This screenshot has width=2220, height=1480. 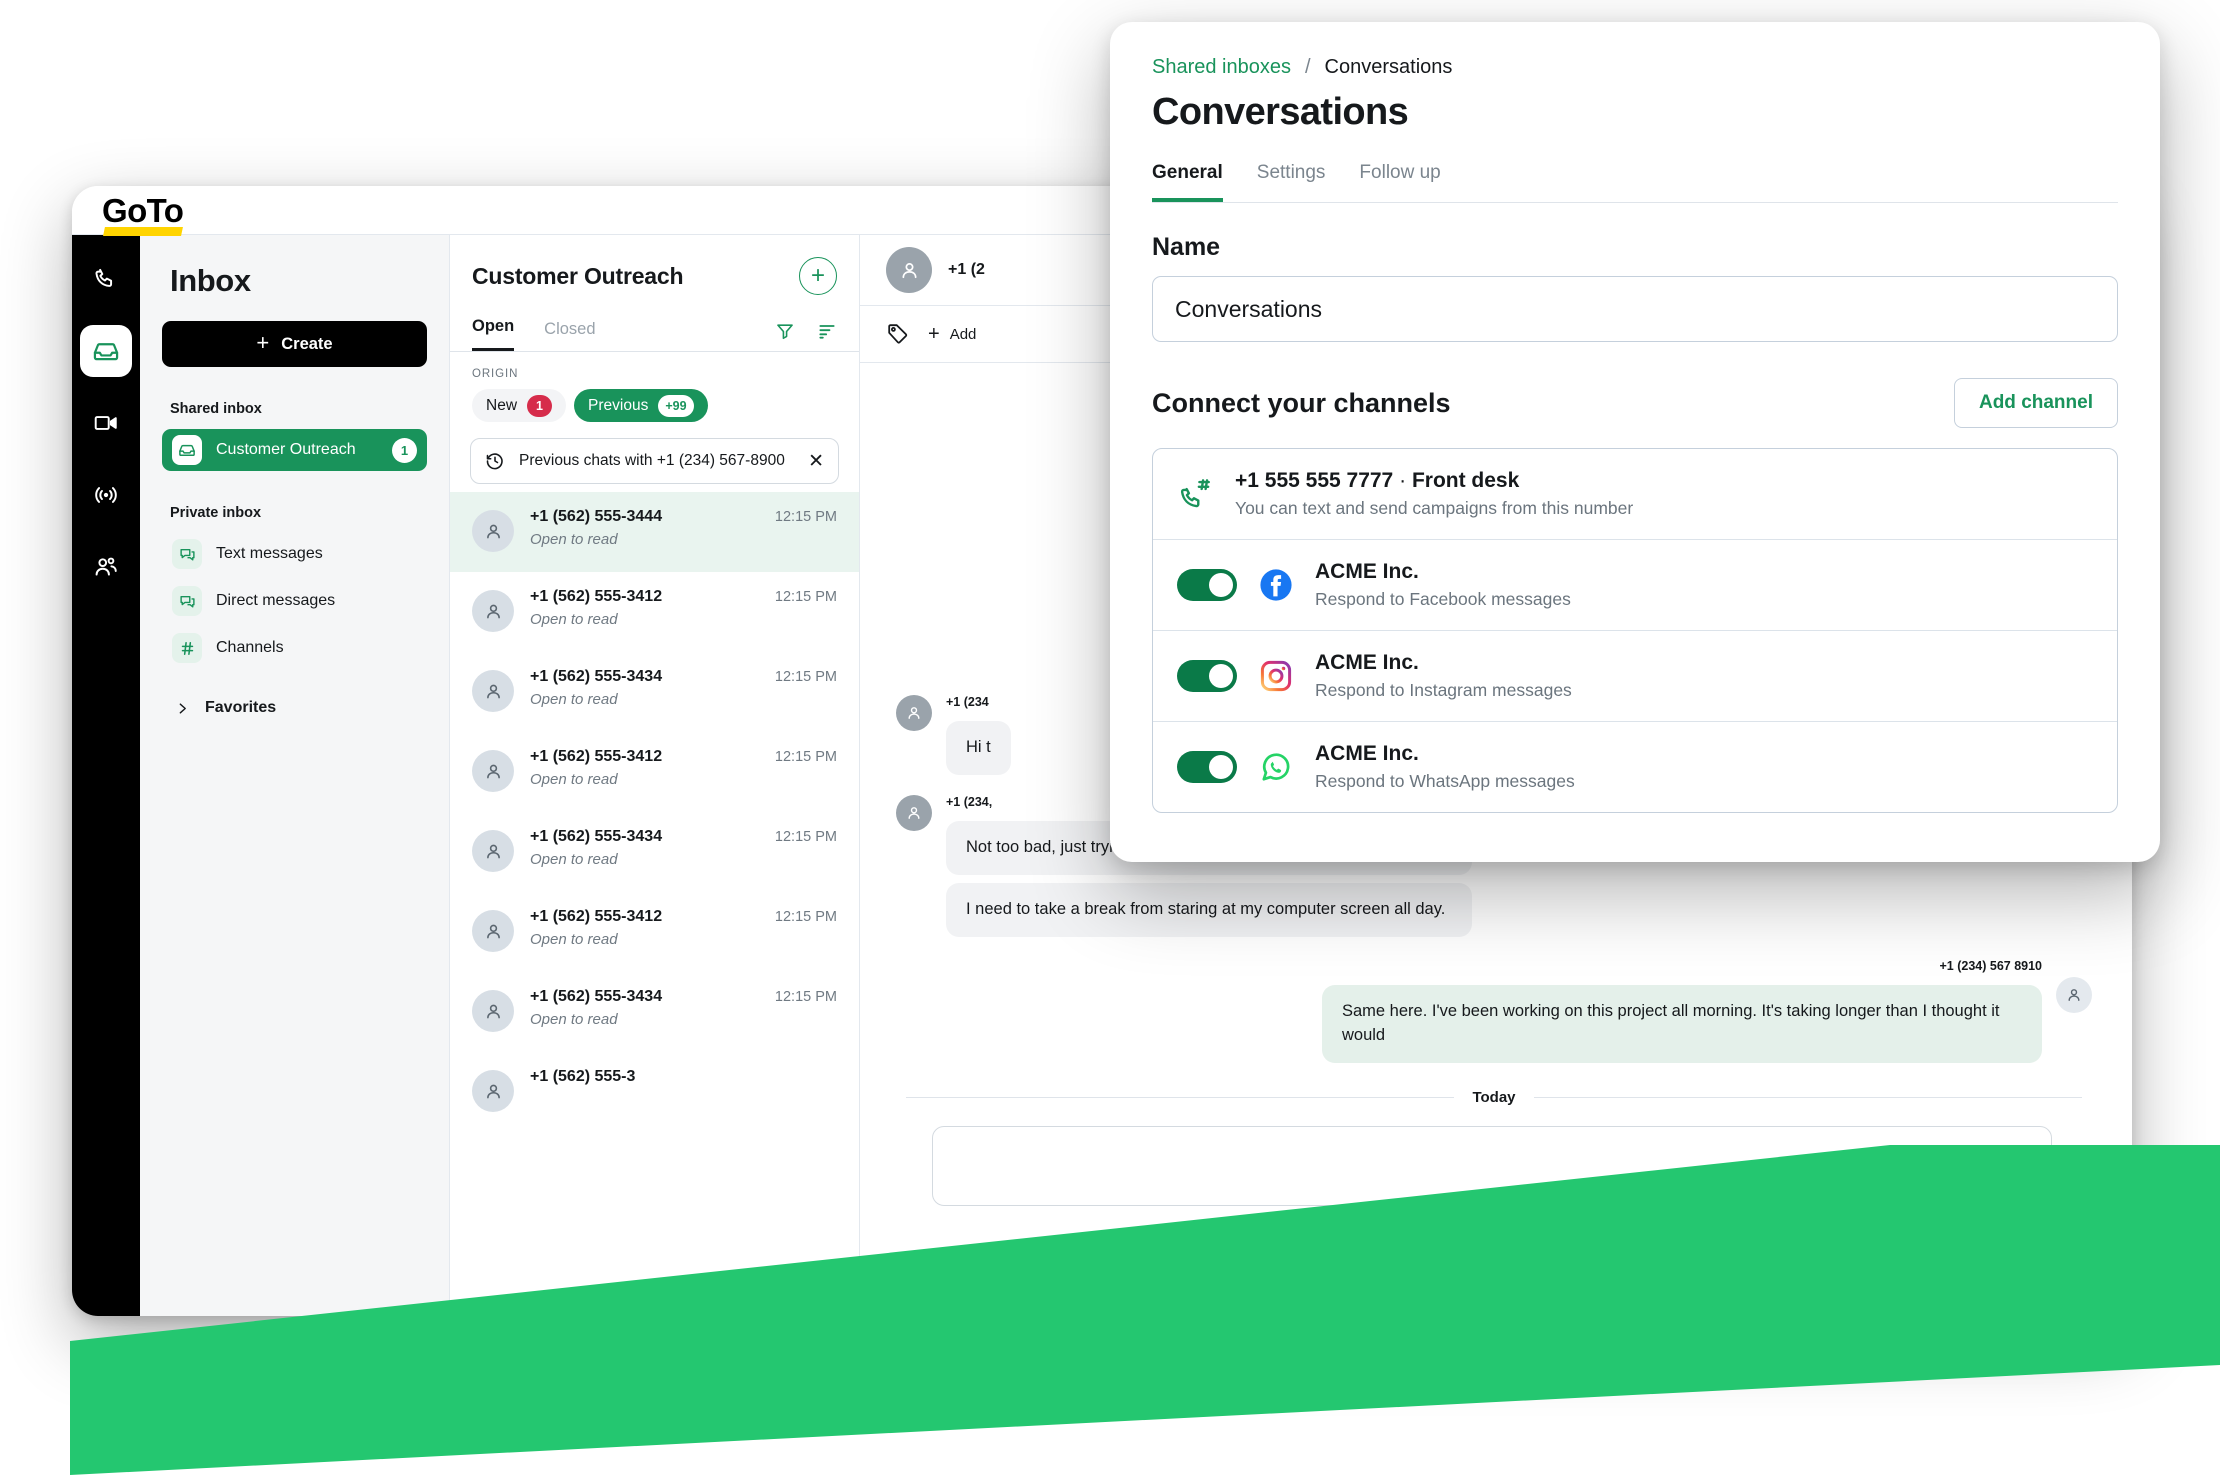 I want to click on toggle-knob, so click(x=1221, y=585).